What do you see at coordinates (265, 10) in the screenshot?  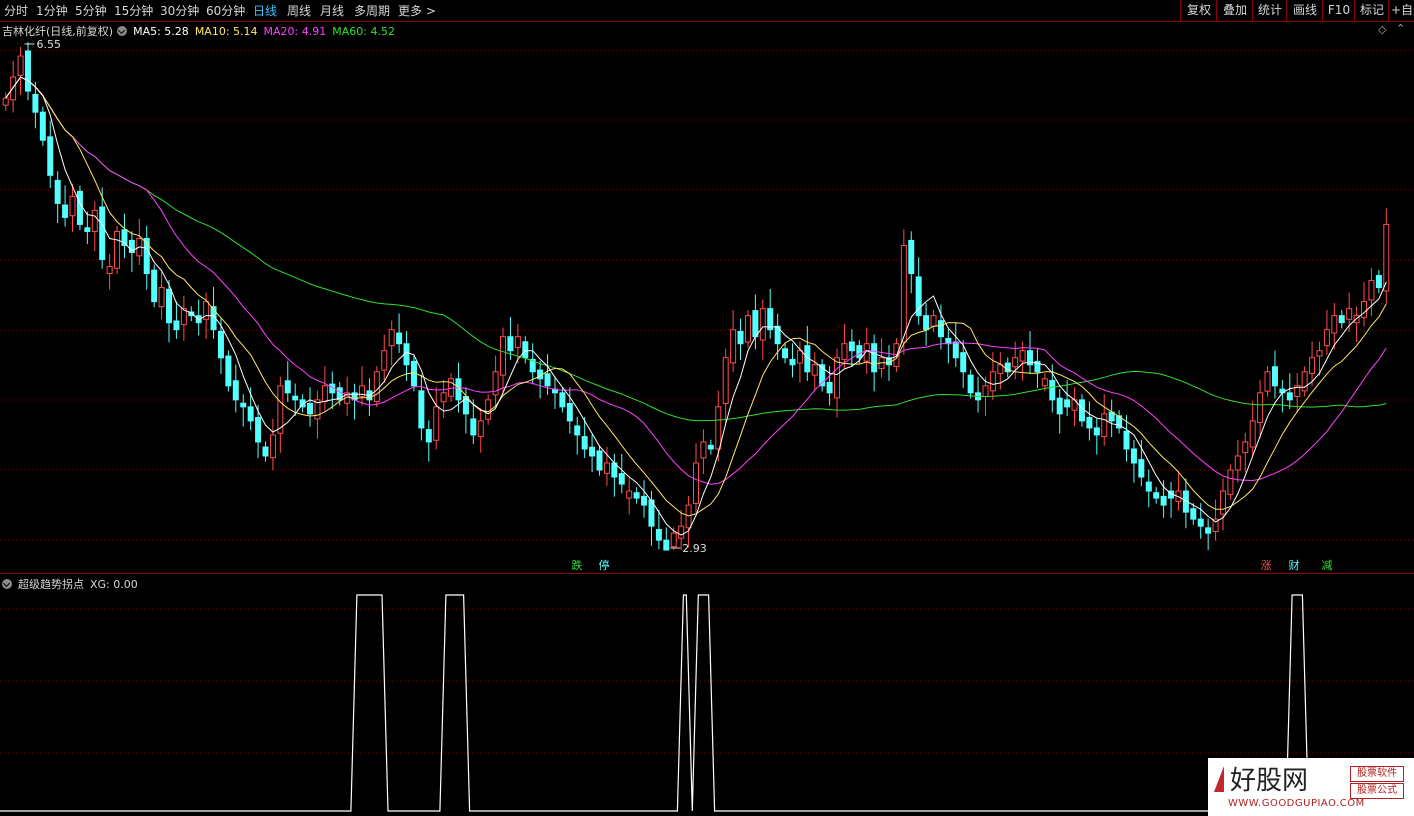 I see `tab-daily: 日线` at bounding box center [265, 10].